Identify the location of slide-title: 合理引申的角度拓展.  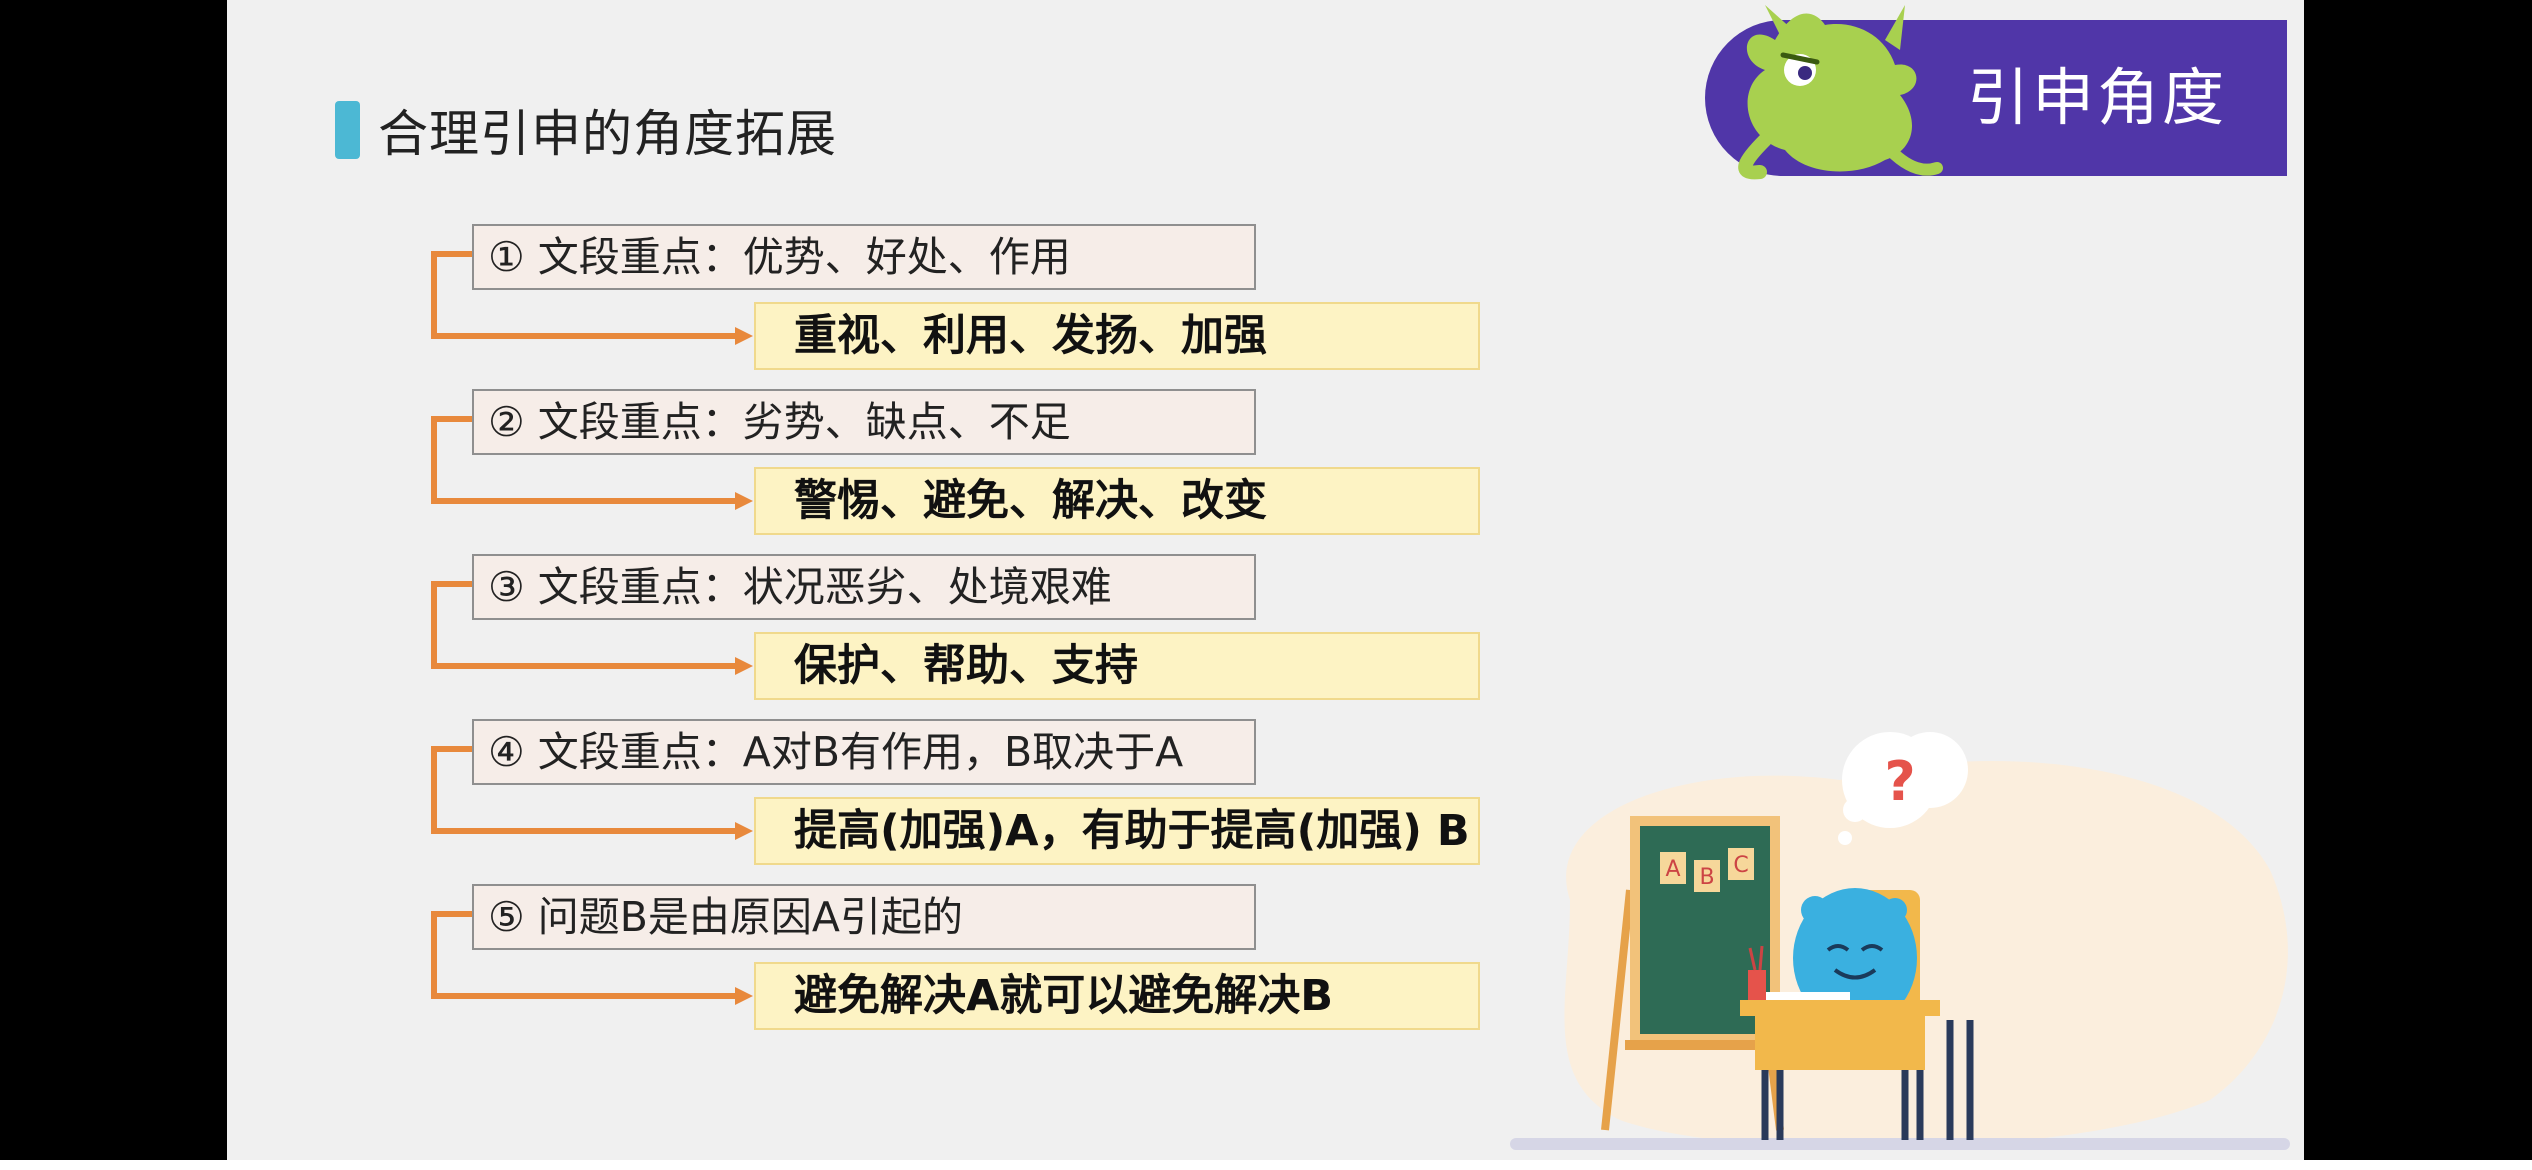
(586, 130).